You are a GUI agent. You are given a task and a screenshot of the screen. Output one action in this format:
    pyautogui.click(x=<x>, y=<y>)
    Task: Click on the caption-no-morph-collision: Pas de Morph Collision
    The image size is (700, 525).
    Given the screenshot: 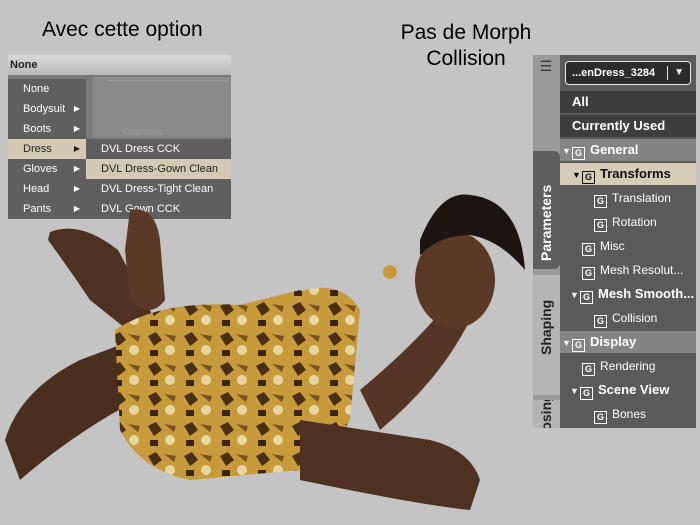 What is the action you would take?
    pyautogui.click(x=466, y=46)
    